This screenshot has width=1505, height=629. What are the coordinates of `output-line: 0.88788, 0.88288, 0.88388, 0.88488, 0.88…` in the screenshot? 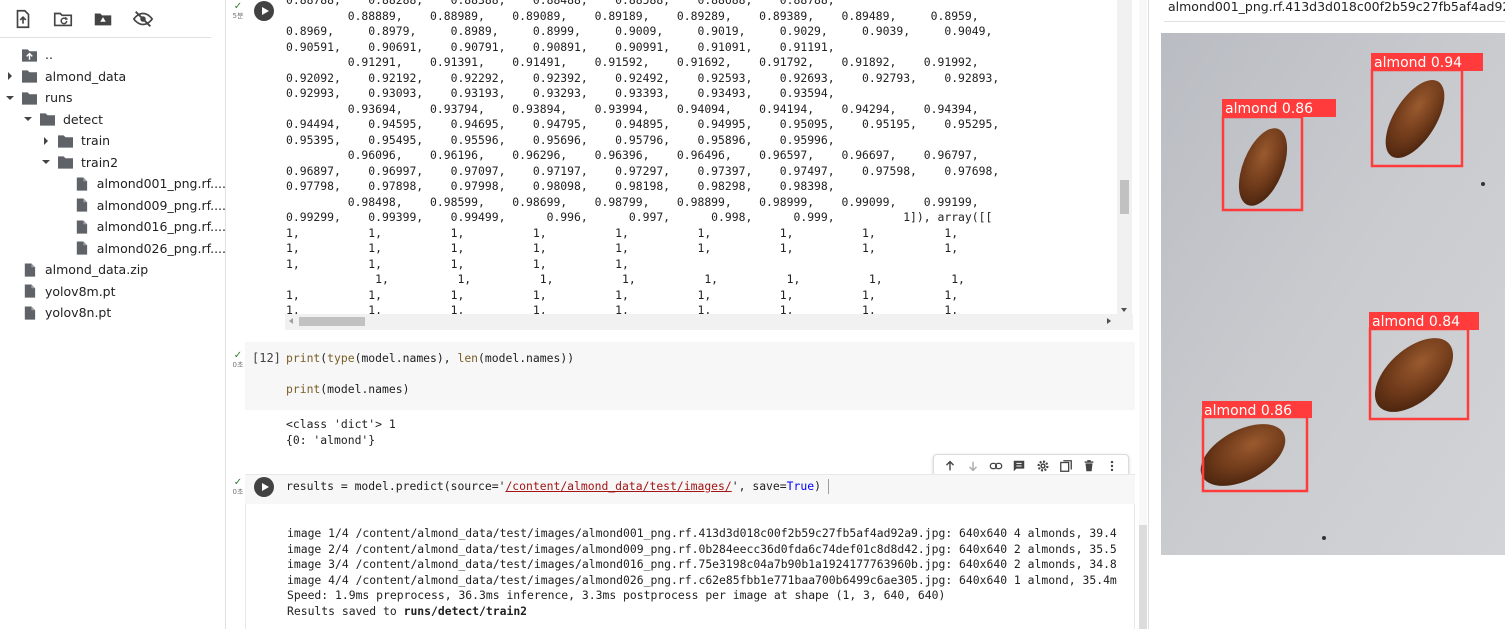 It's located at (560, 3).